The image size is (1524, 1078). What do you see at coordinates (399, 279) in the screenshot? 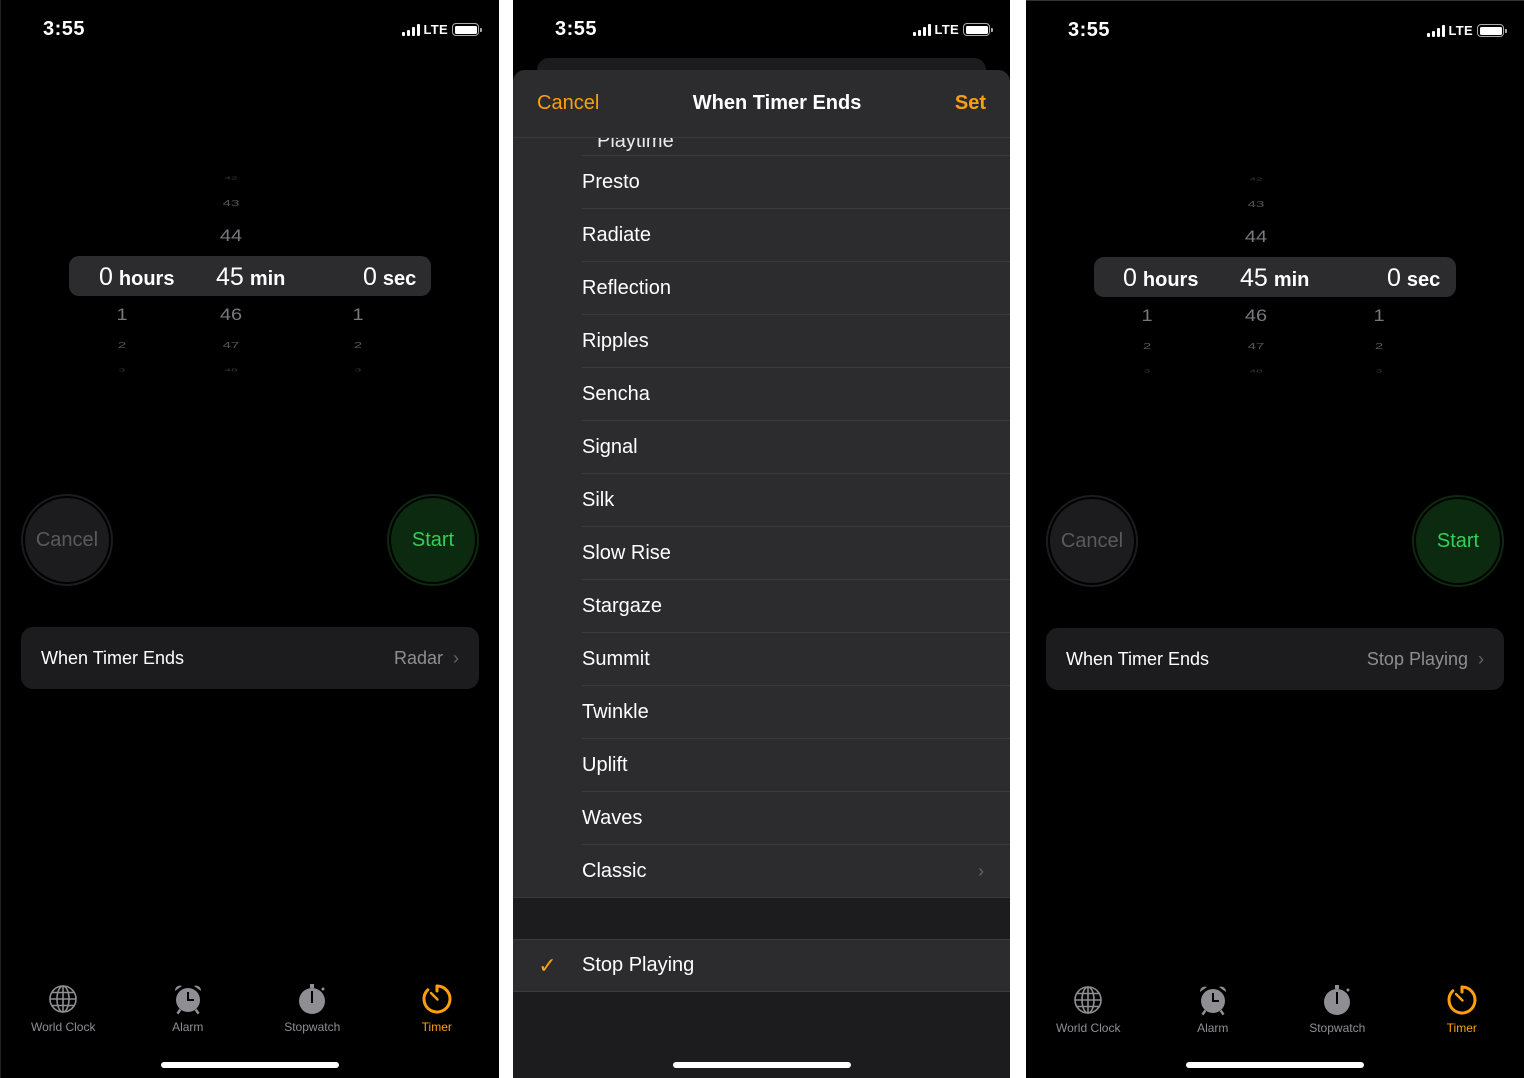
I see `seconds-unit: sec` at bounding box center [399, 279].